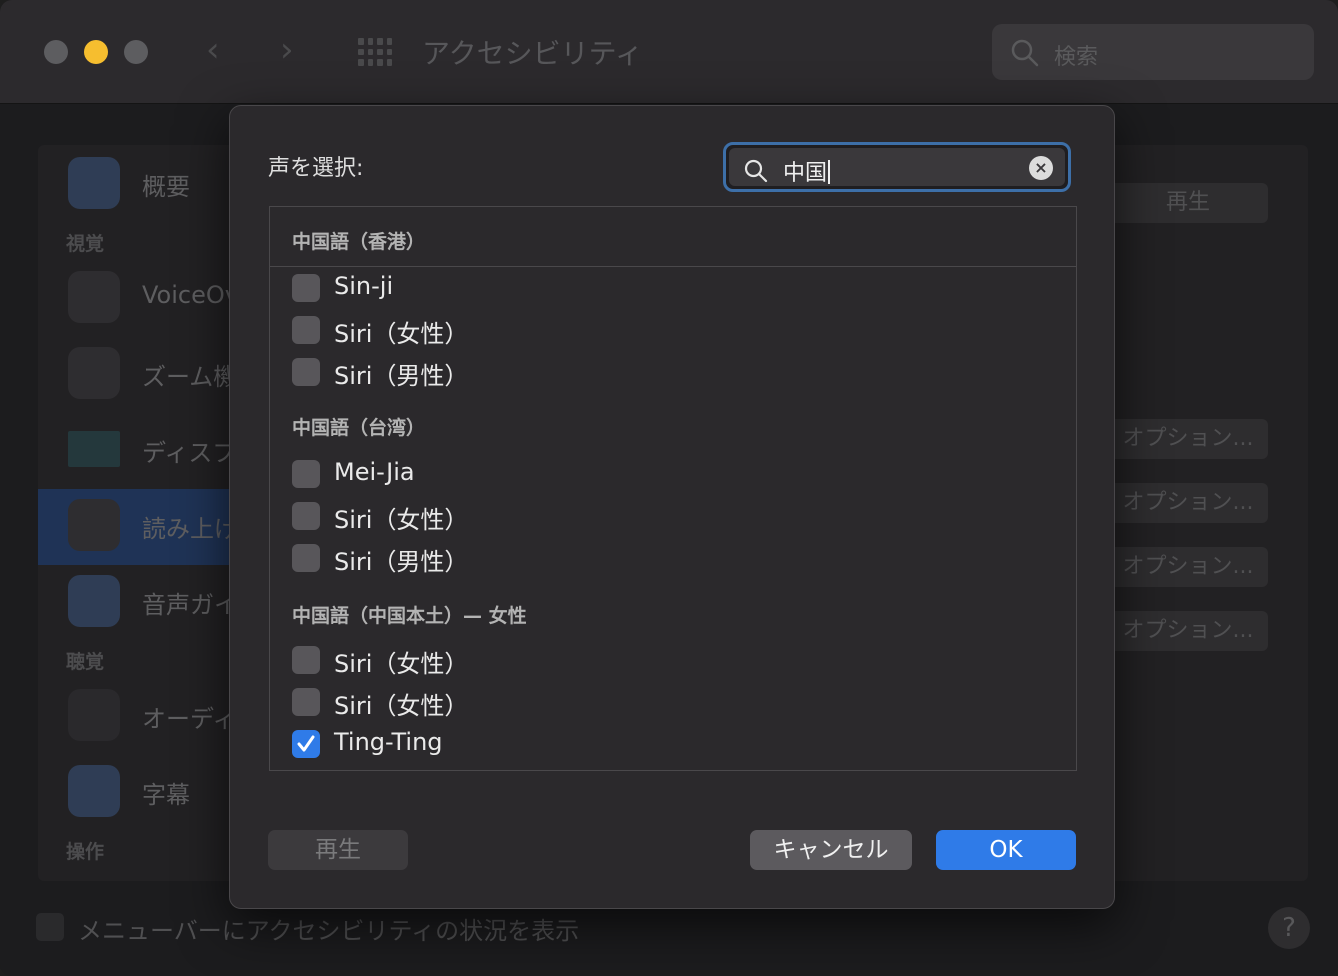  Describe the element at coordinates (532, 53) in the screenshot. I see `window-title: アクセシビリティ` at that location.